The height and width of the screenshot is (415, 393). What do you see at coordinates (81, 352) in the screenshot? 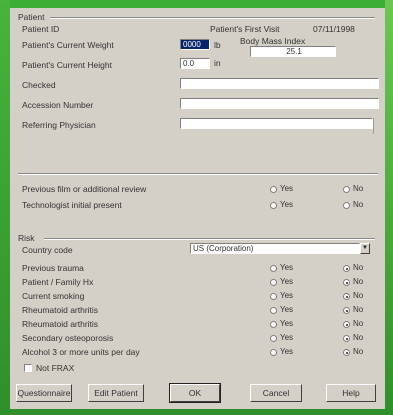
I see `risk-row-label: Alcohol 3 or more units per day` at bounding box center [81, 352].